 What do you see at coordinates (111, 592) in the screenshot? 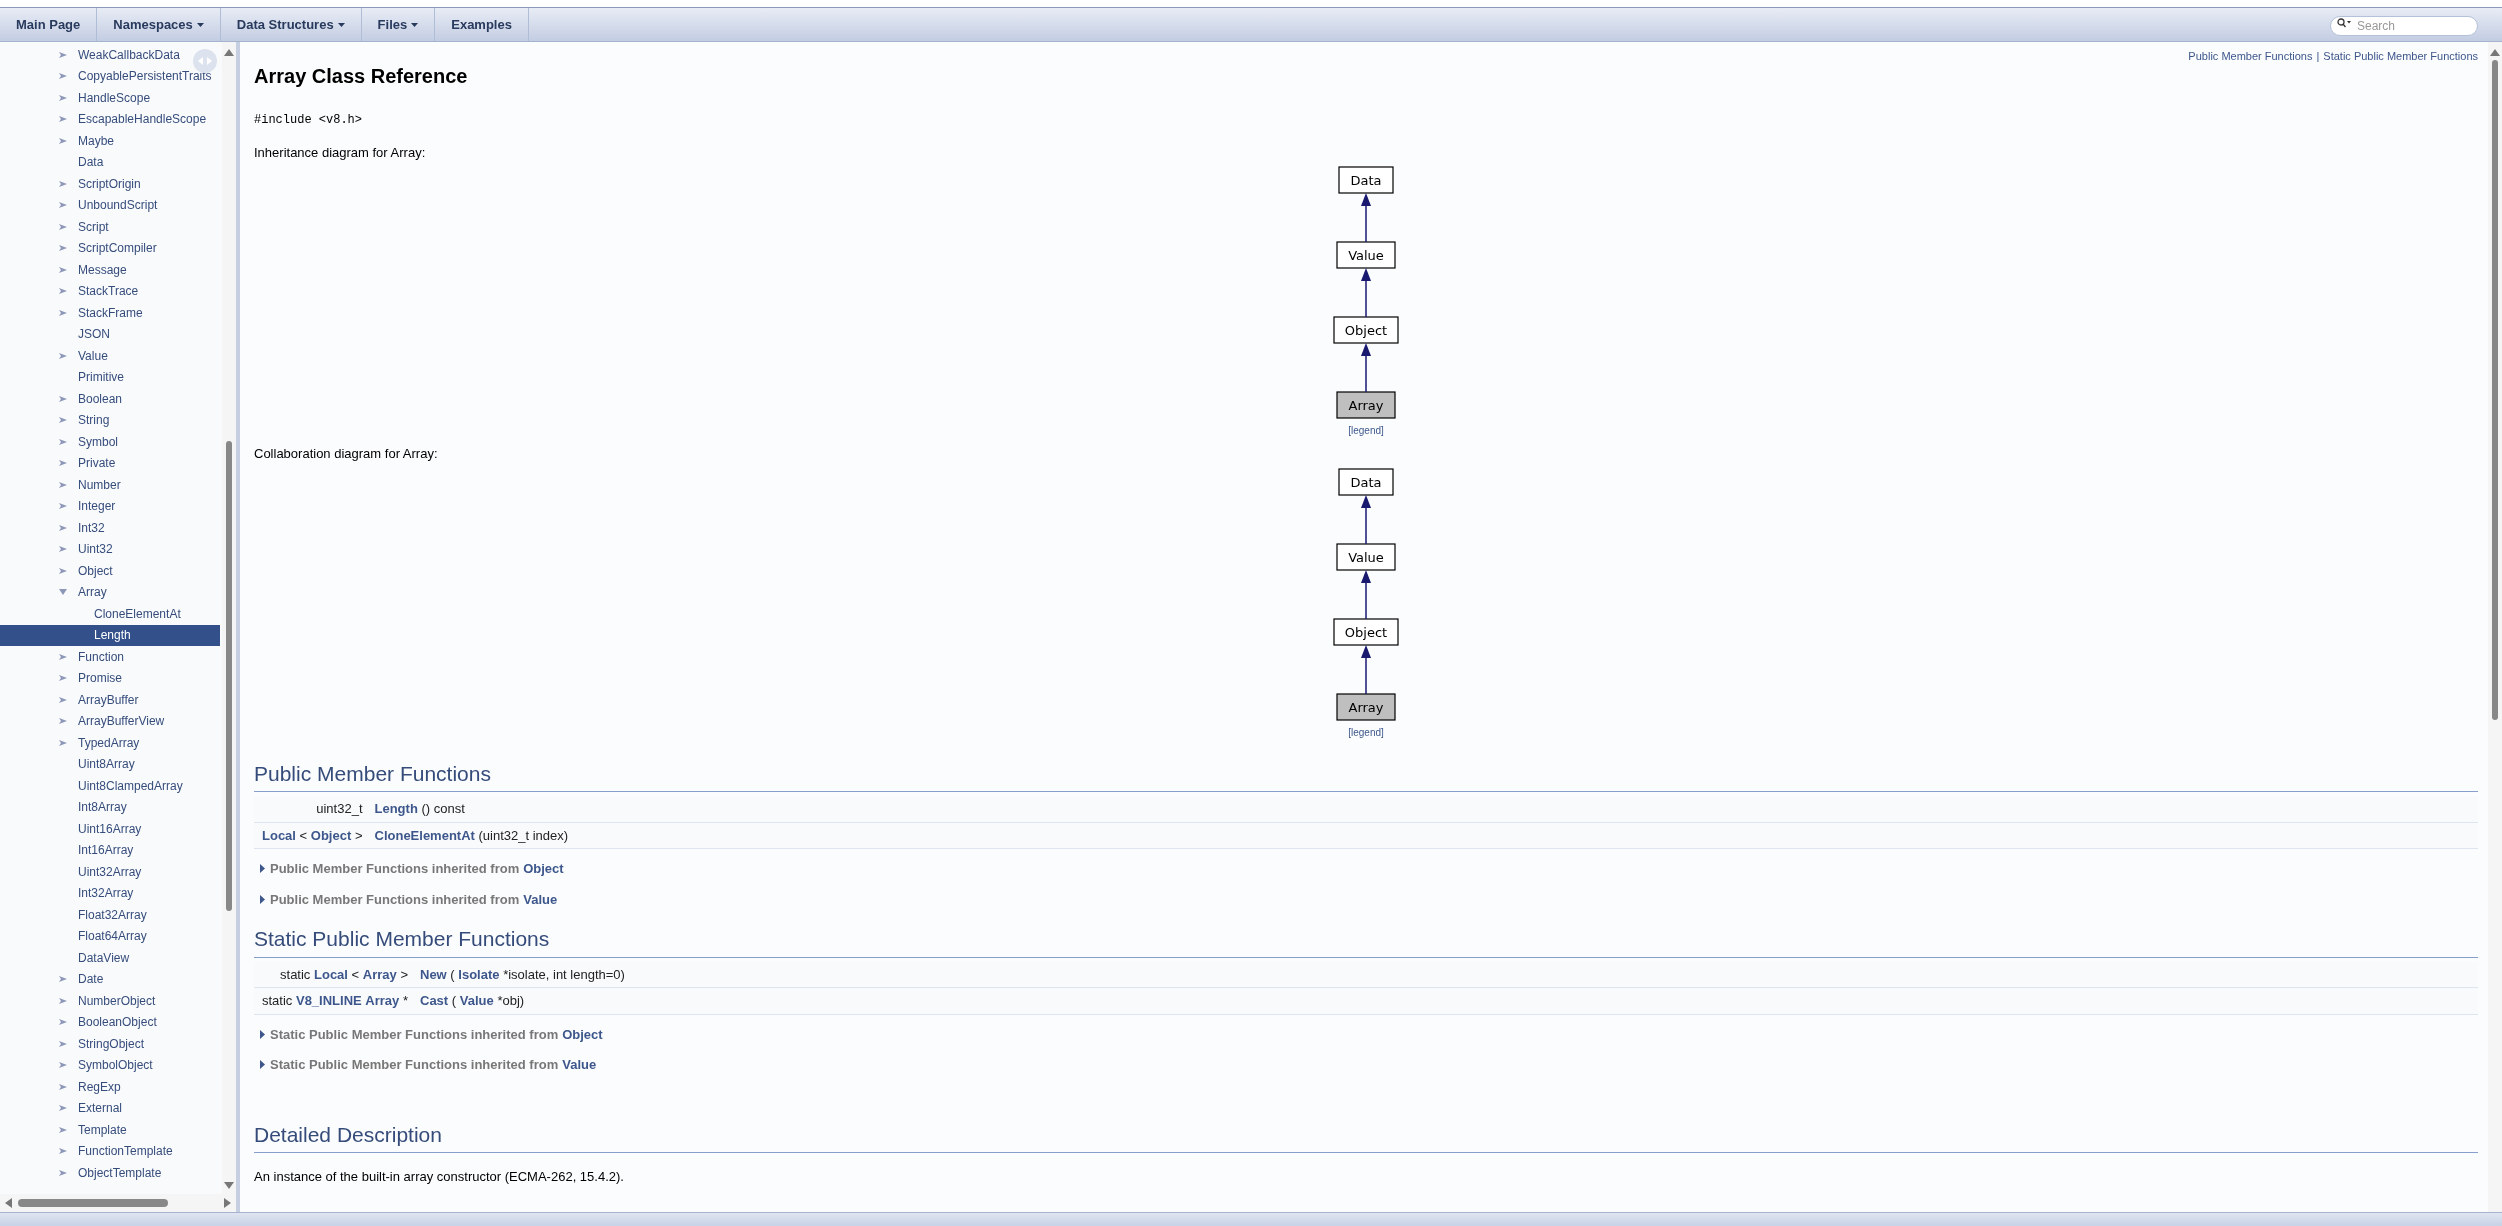
I see `tree-item: Array` at bounding box center [111, 592].